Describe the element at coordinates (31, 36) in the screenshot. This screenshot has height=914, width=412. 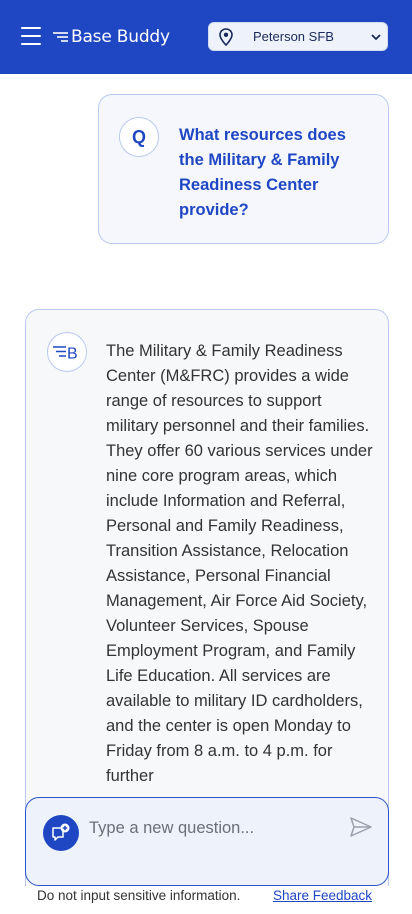
I see `hamburger-menu-icon` at that location.